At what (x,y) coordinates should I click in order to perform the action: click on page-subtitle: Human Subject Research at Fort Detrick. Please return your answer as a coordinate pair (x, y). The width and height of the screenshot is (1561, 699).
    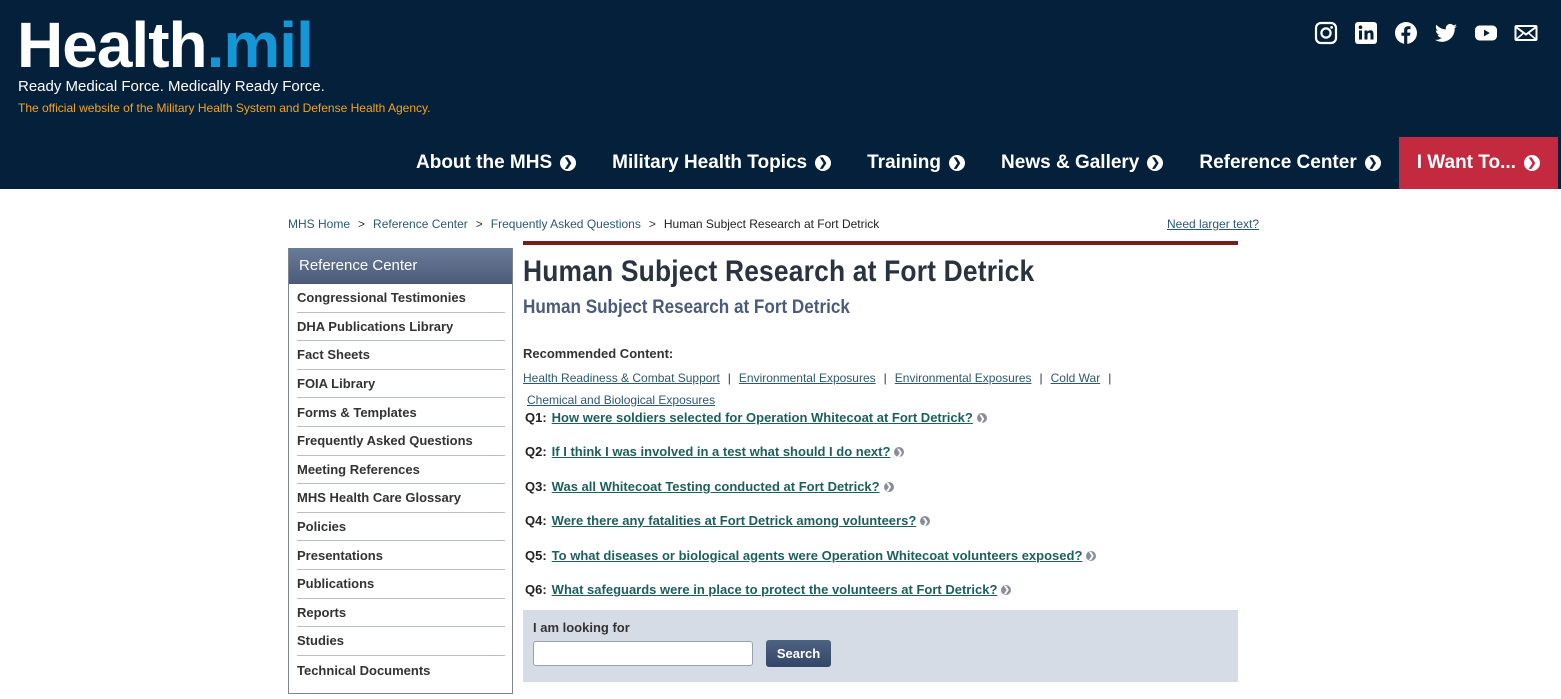
    Looking at the image, I should click on (686, 307).